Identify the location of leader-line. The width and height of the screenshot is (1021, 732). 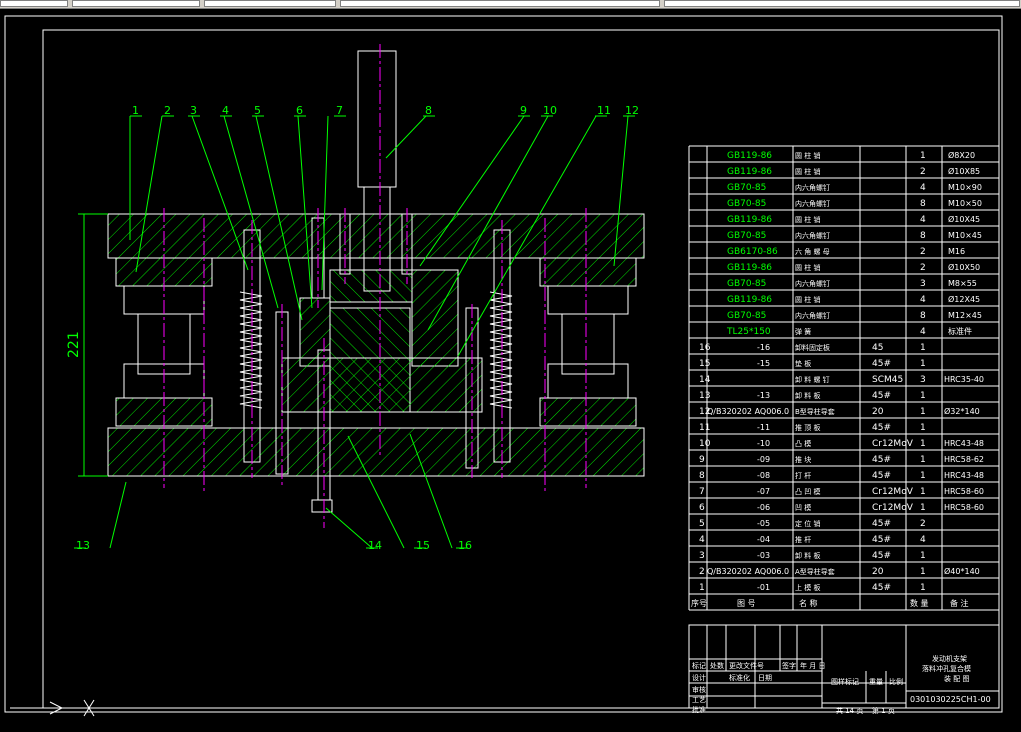
(251, 212).